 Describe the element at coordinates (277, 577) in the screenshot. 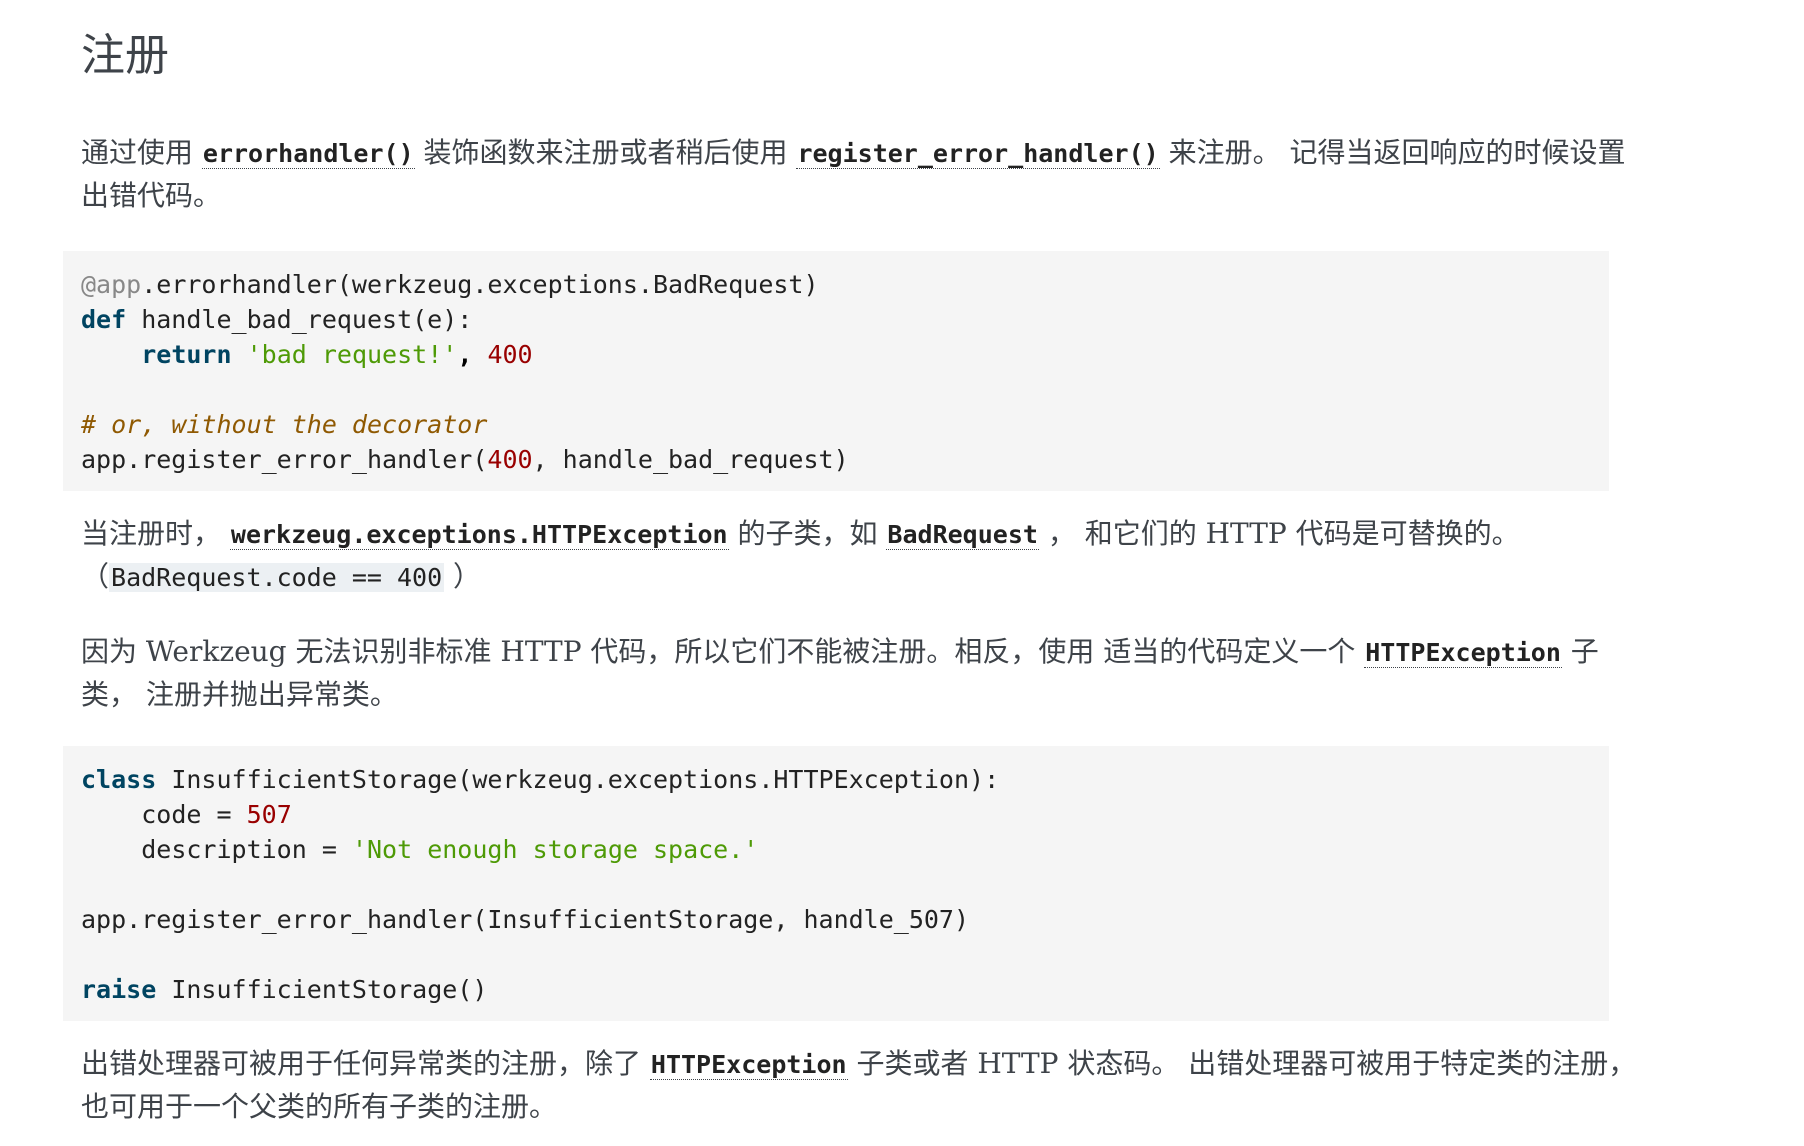

I see `inline-code: BadRequest.code == 400` at that location.